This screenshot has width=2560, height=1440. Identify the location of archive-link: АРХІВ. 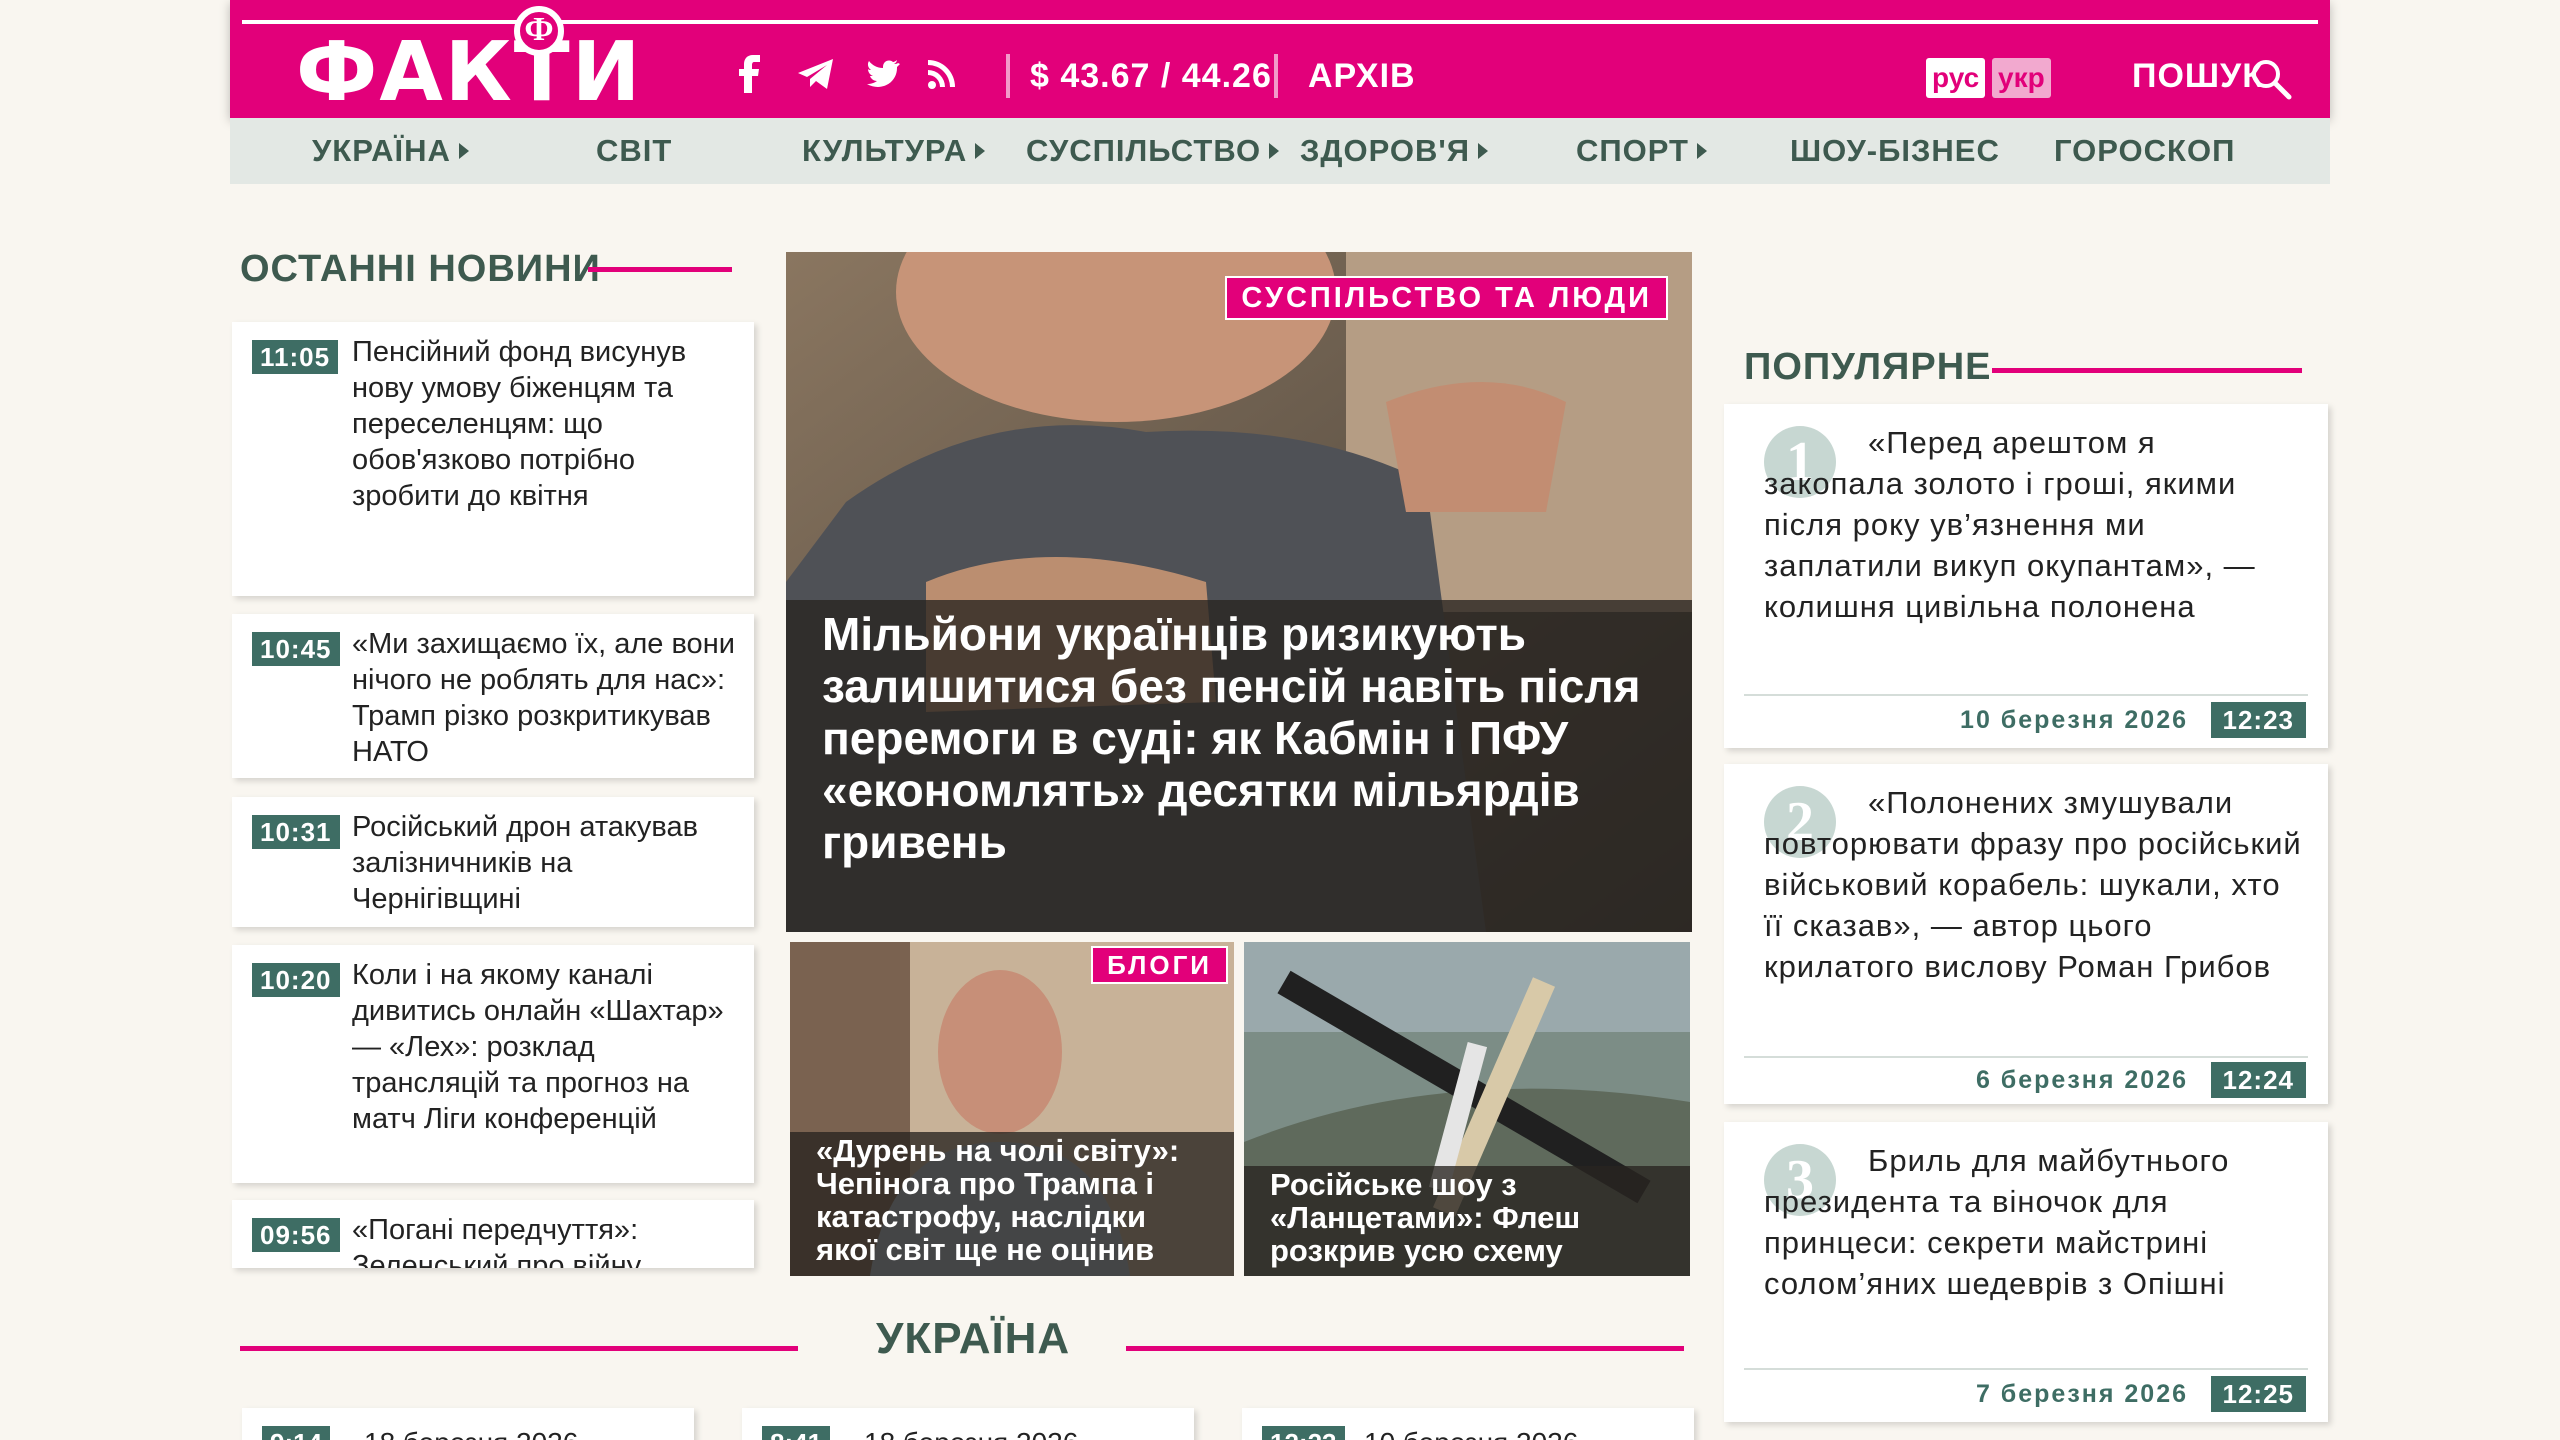
(1362, 76).